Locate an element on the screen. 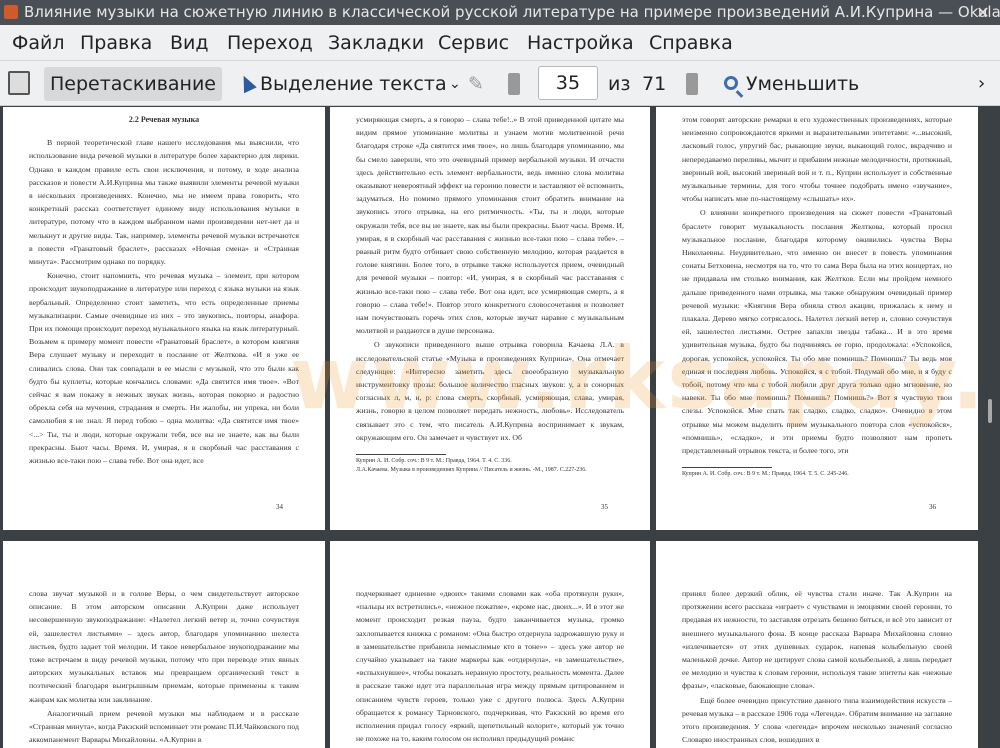  next-page-icon is located at coordinates (692, 84).